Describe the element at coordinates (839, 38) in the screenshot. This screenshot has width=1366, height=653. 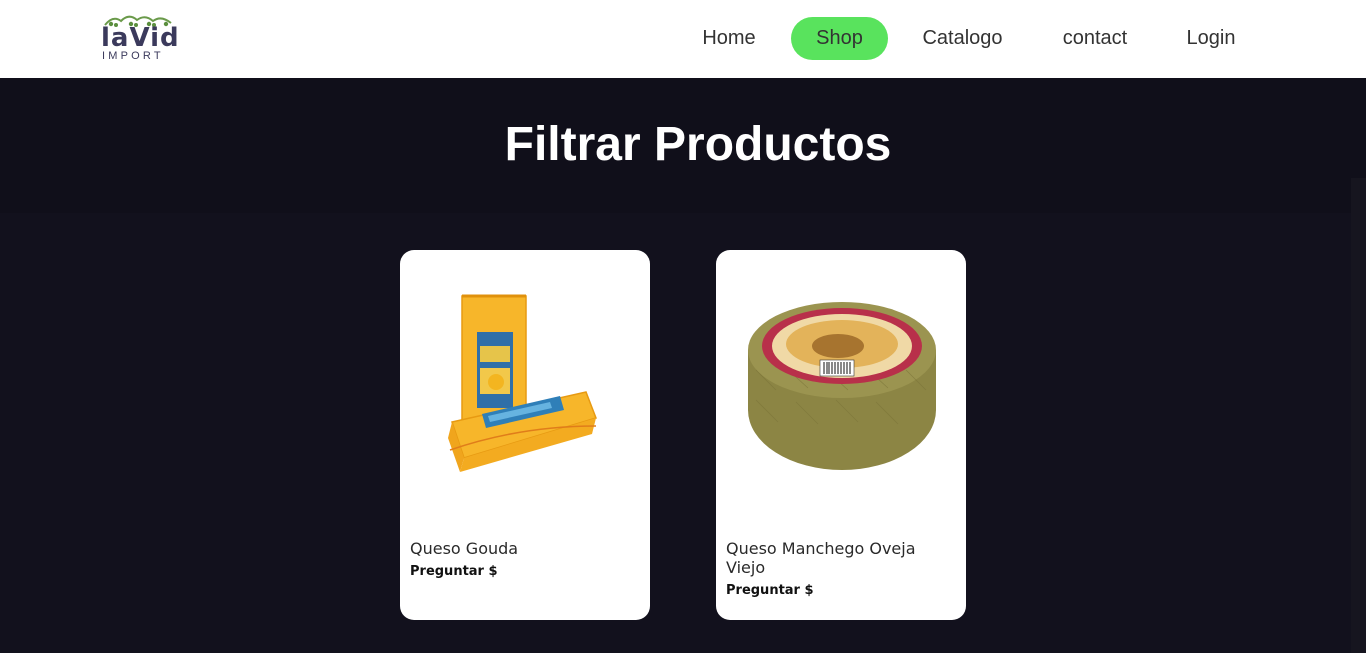
I see `nav-shop: Shop` at that location.